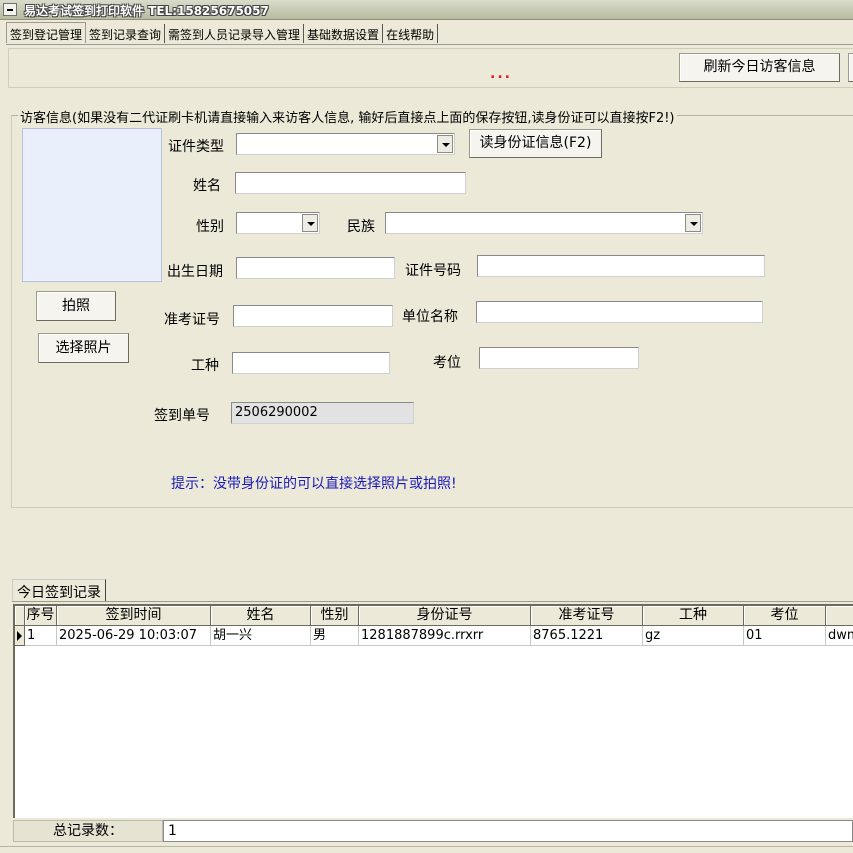 The image size is (853, 853). Describe the element at coordinates (322, 413) in the screenshot. I see `checkin-no-field: 2506290002` at that location.